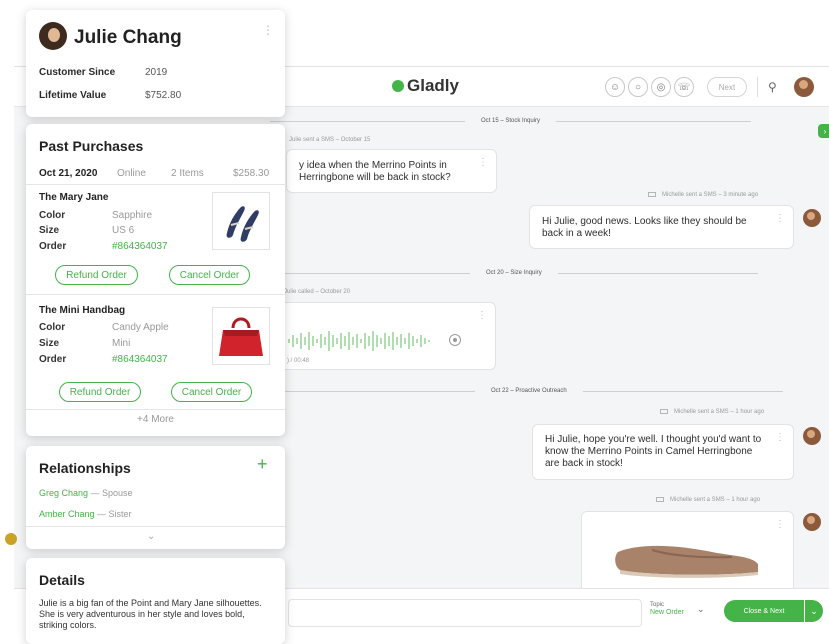 The height and width of the screenshot is (644, 829). What do you see at coordinates (657, 605) in the screenshot?
I see `topic-label: Topic` at bounding box center [657, 605].